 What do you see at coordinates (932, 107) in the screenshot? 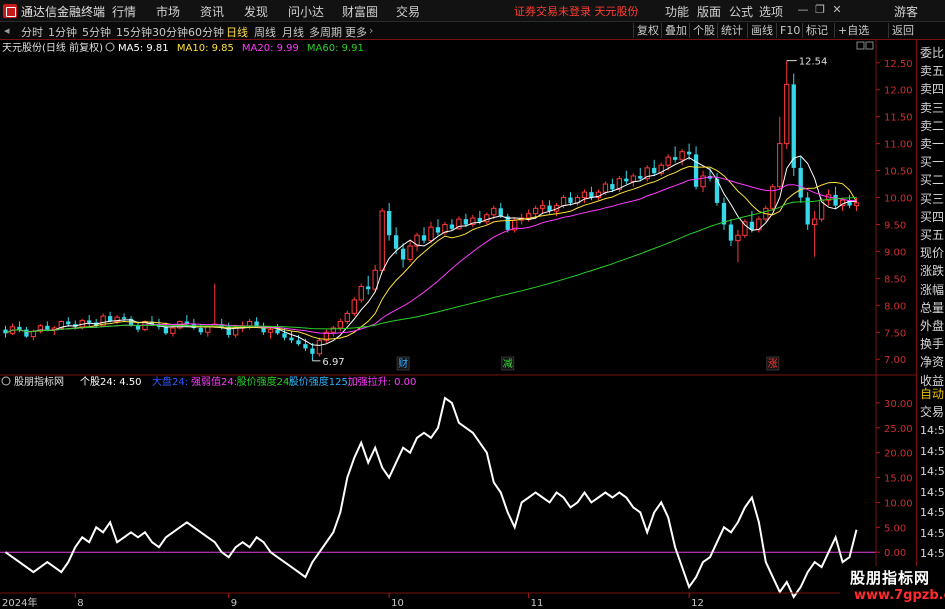
I see `side-item-quote: 卖三` at bounding box center [932, 107].